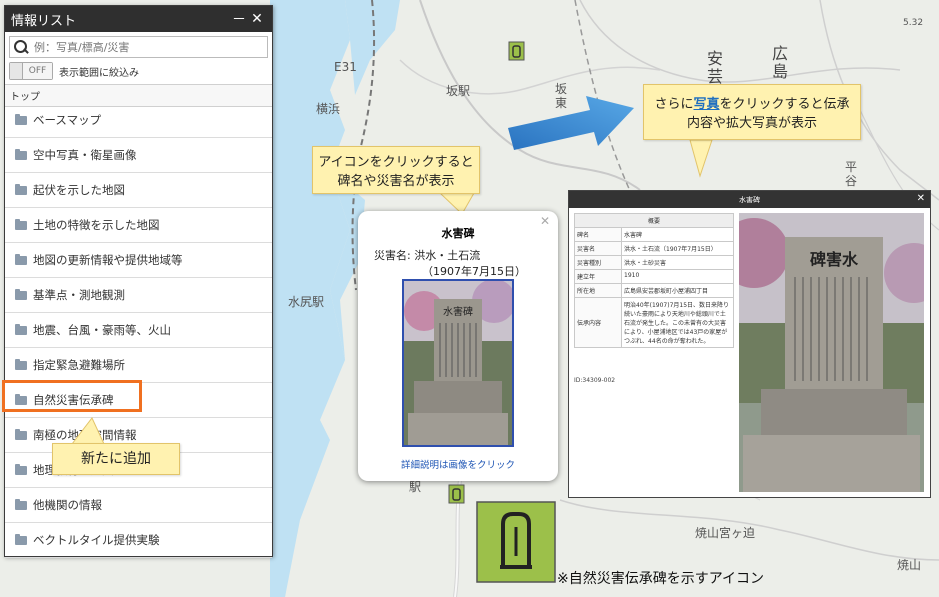  I want to click on photo-click-callout-line1: さらに写真をクリックすると伝承, so click(752, 102).